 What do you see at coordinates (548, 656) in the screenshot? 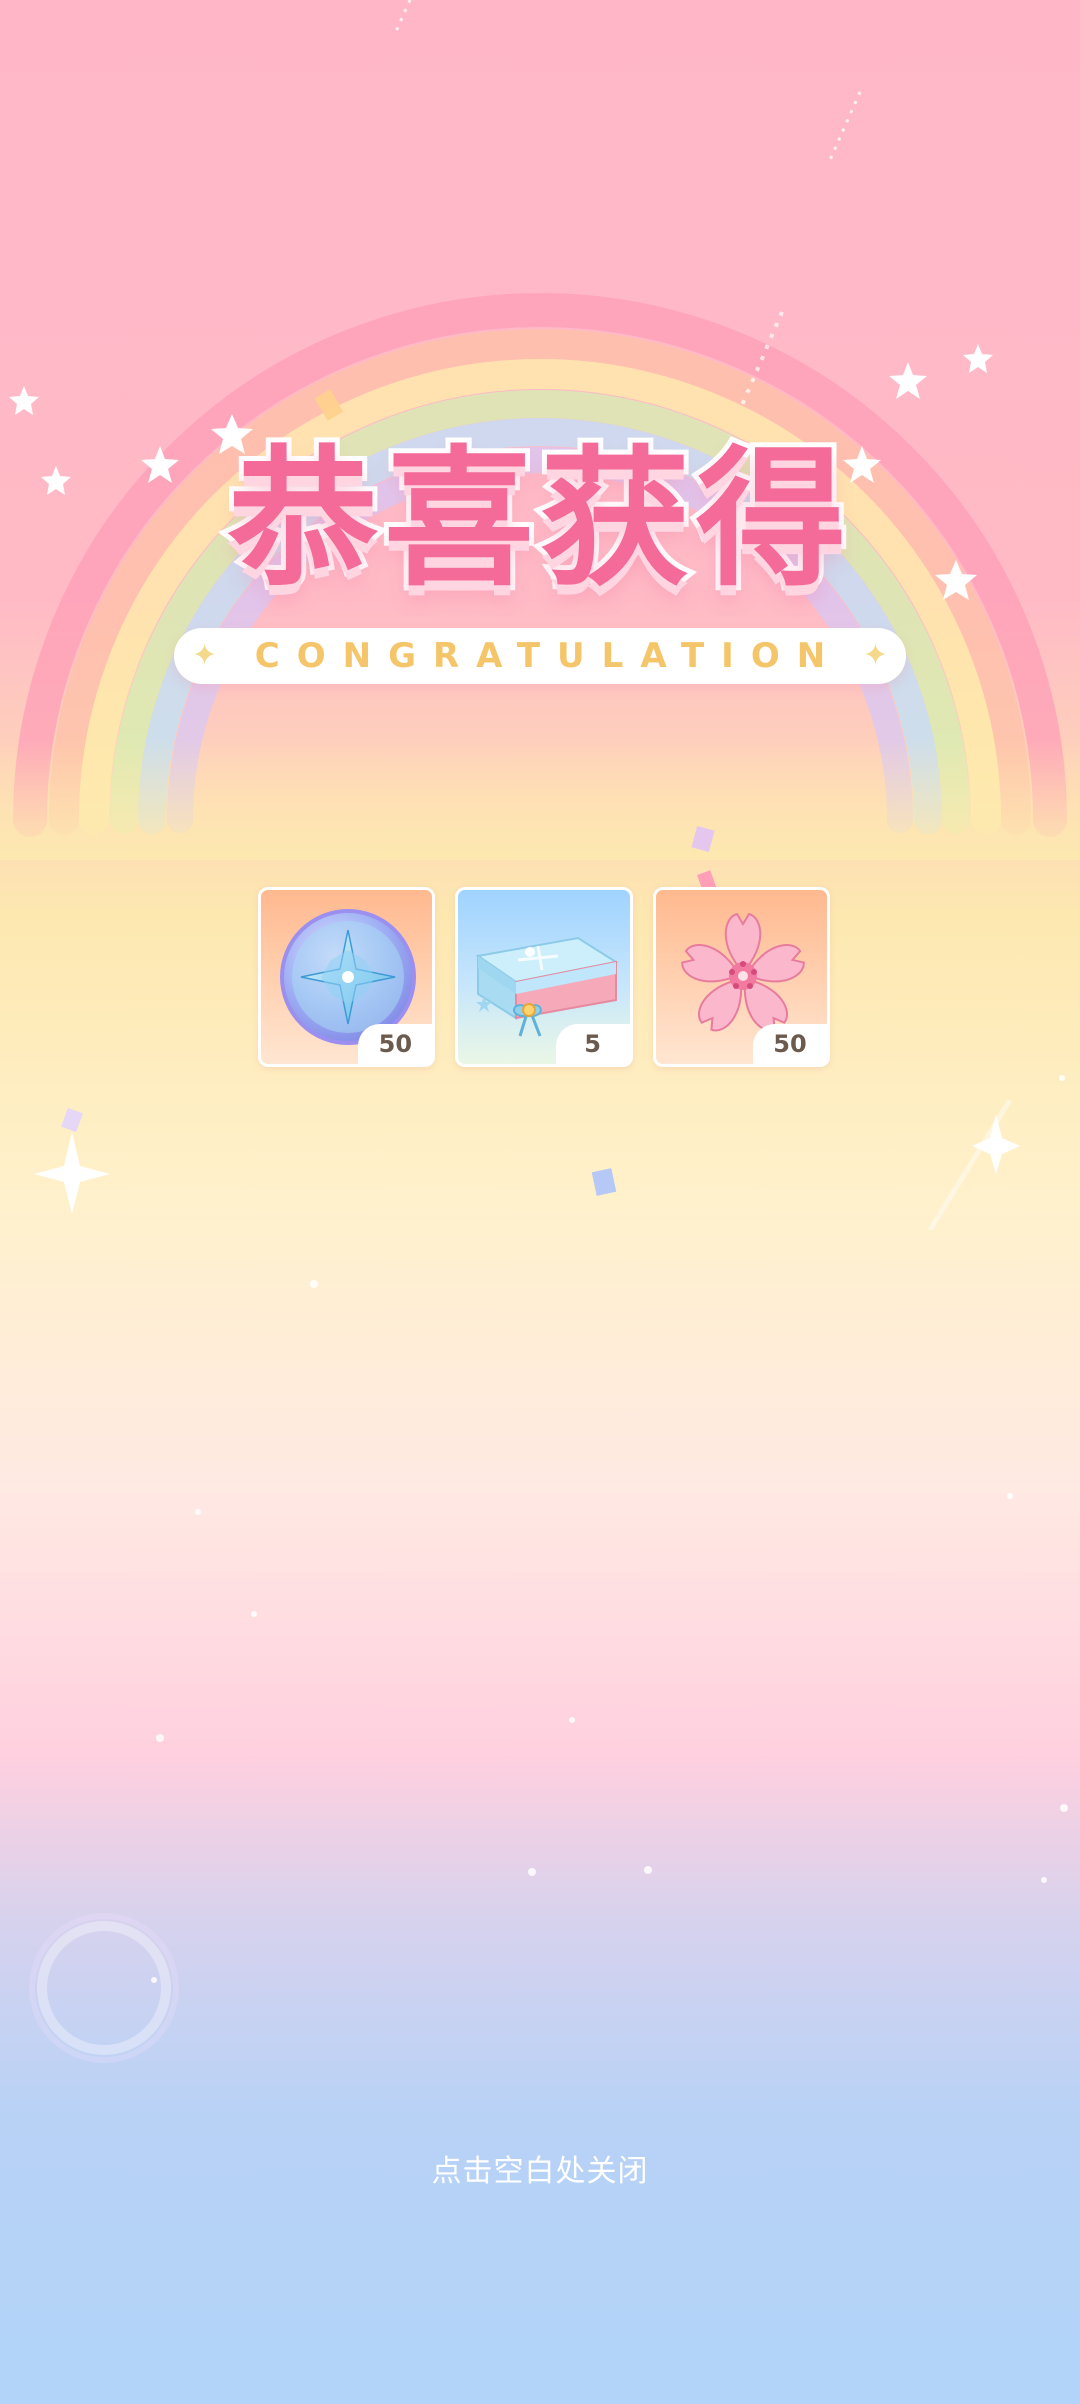
I see `subtitle-text: CONGRATULATION` at bounding box center [548, 656].